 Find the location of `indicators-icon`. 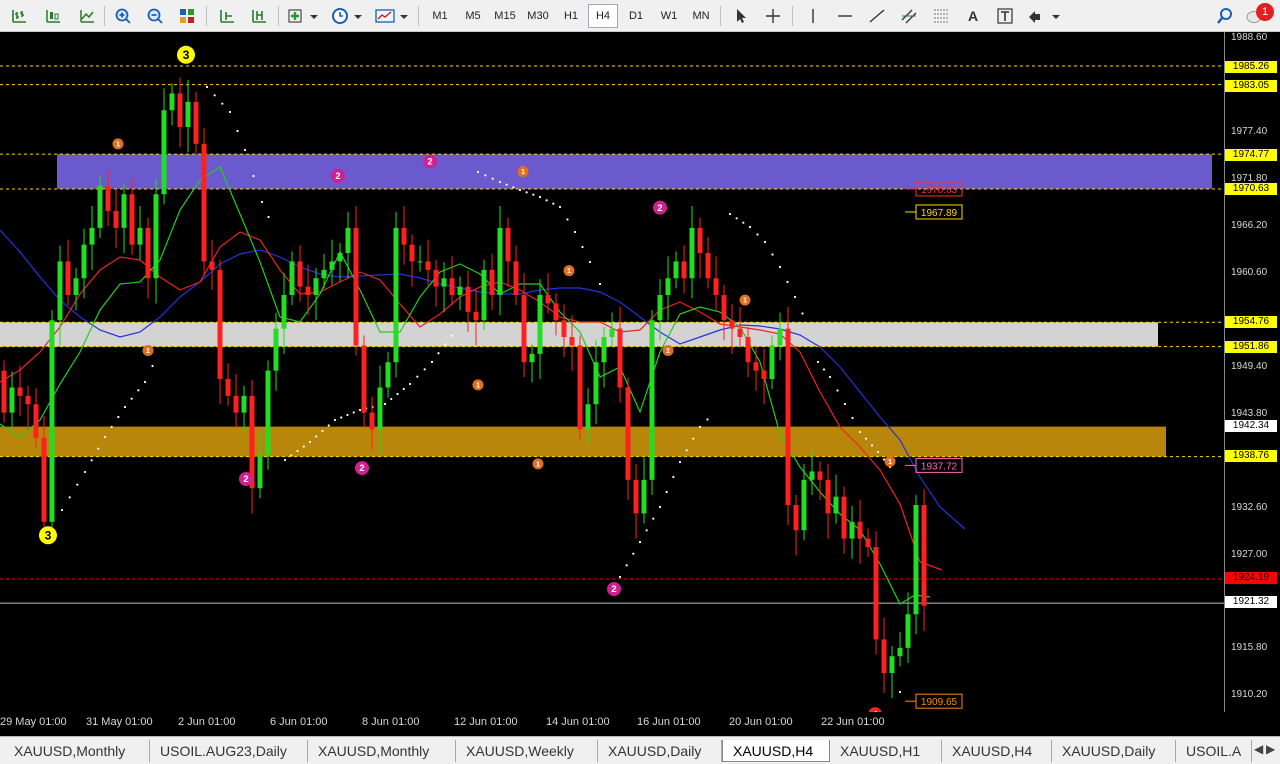

indicators-icon is located at coordinates (303, 16).